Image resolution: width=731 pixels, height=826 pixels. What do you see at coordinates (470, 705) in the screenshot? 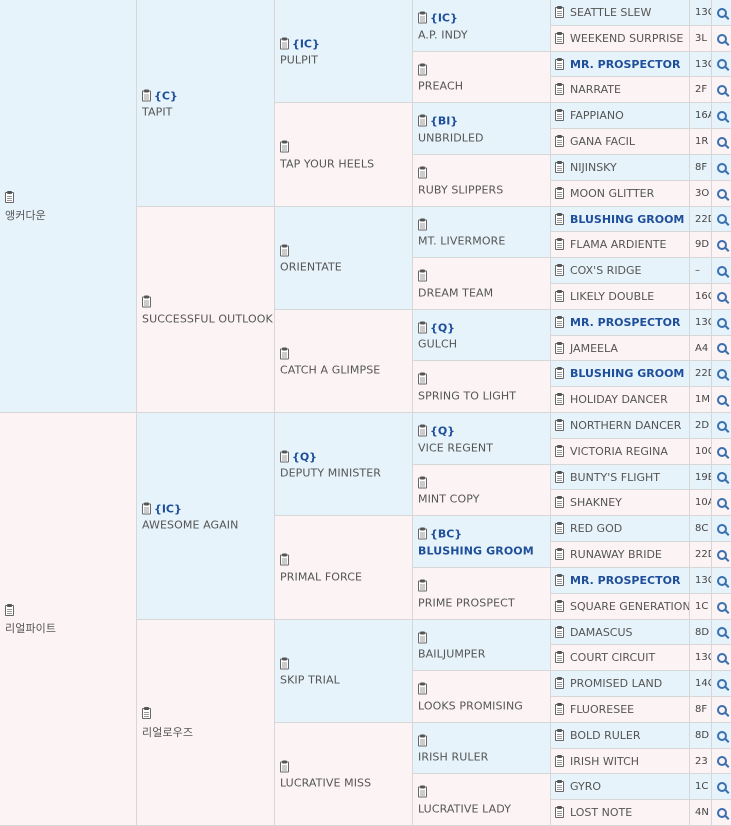
I see `horse-name: LOOKS PROMISING` at bounding box center [470, 705].